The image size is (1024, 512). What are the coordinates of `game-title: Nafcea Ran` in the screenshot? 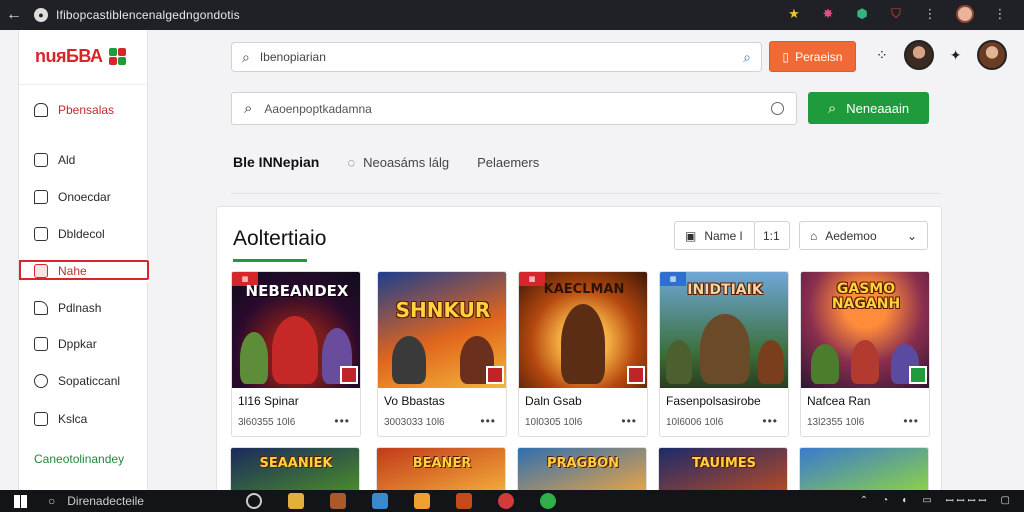 It's located at (839, 401).